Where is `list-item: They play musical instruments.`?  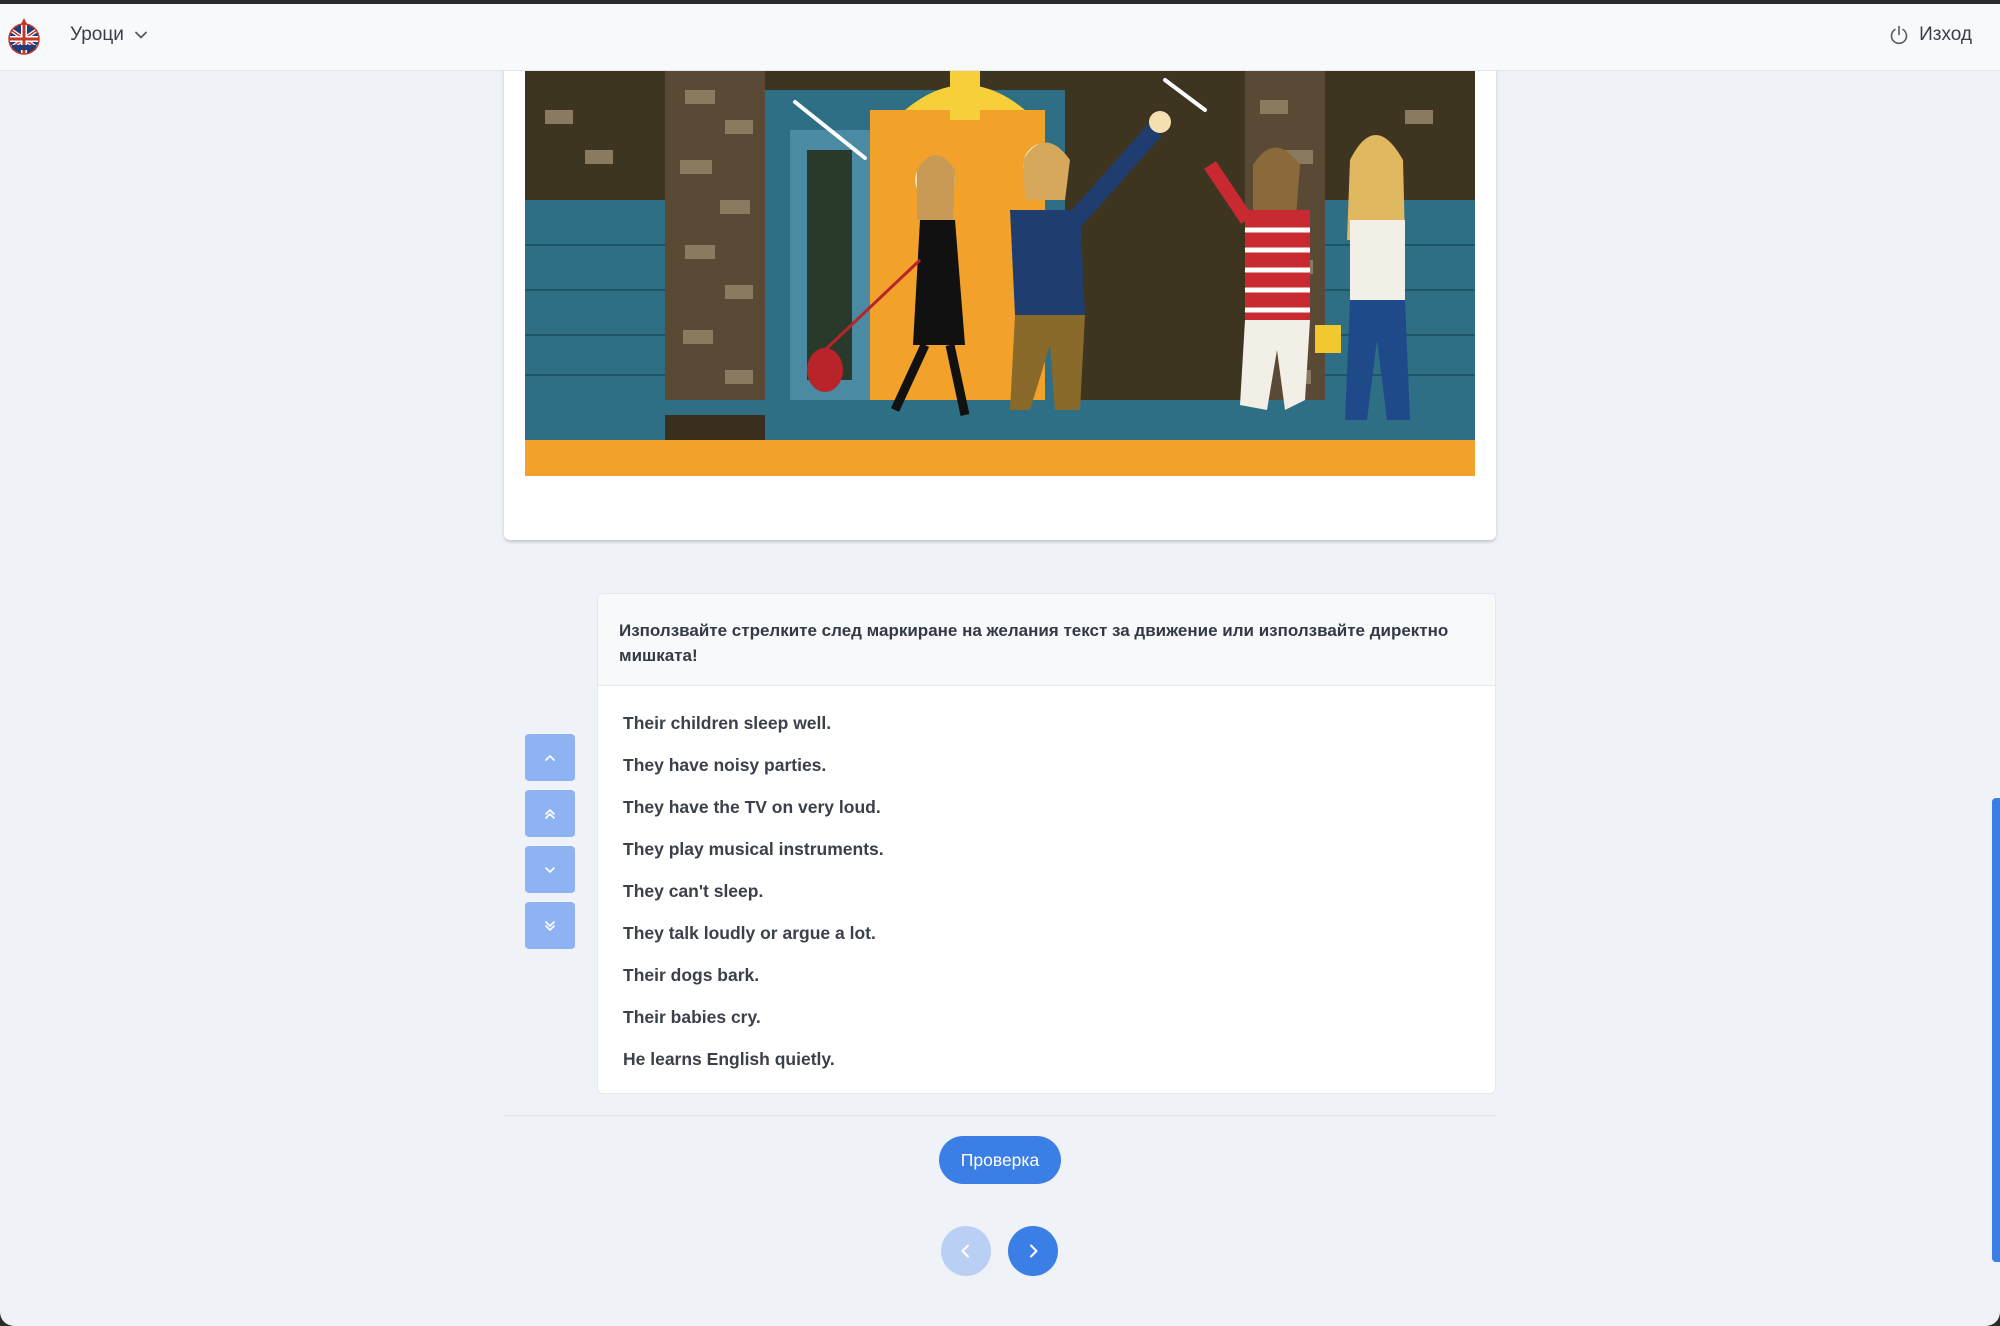 list-item: They play musical instruments. is located at coordinates (1059, 849).